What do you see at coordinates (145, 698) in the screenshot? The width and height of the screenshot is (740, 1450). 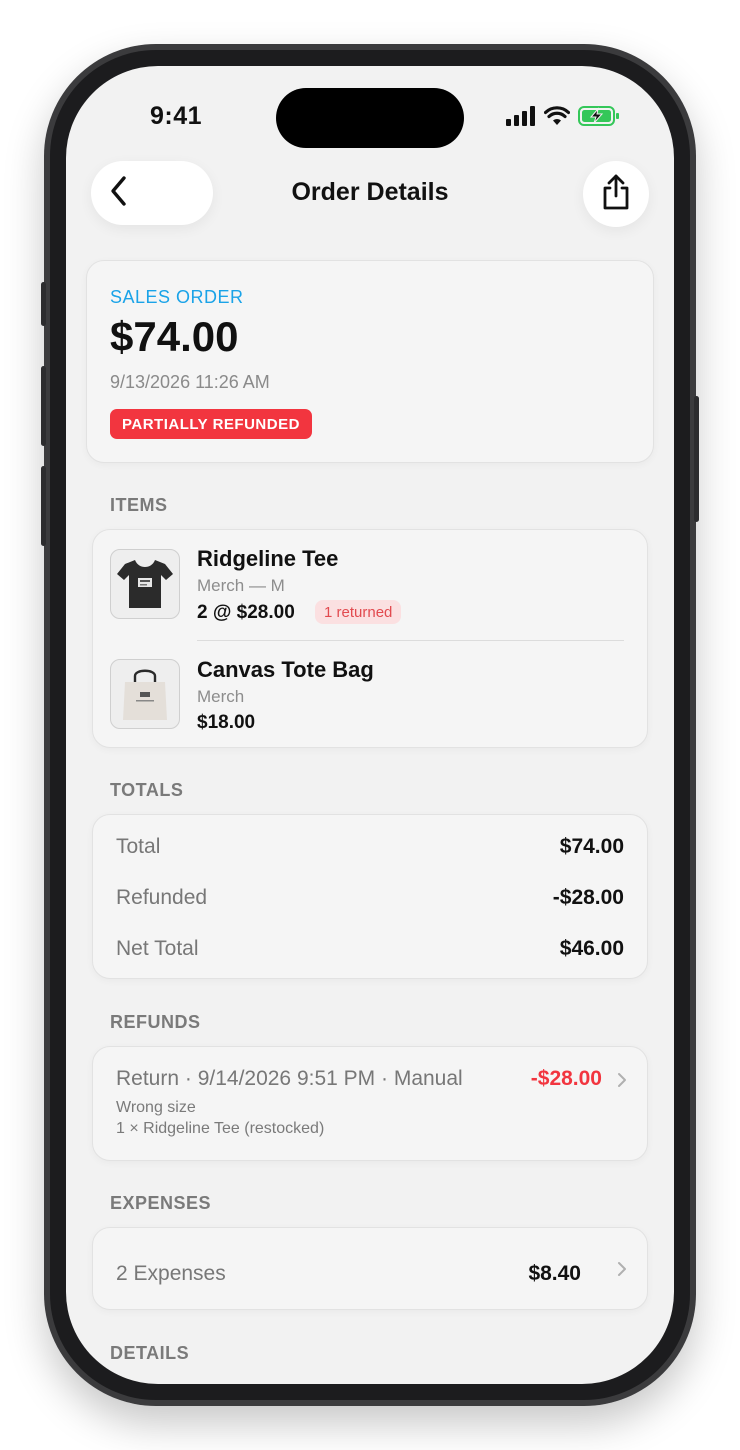 I see `tote-bag-icon` at bounding box center [145, 698].